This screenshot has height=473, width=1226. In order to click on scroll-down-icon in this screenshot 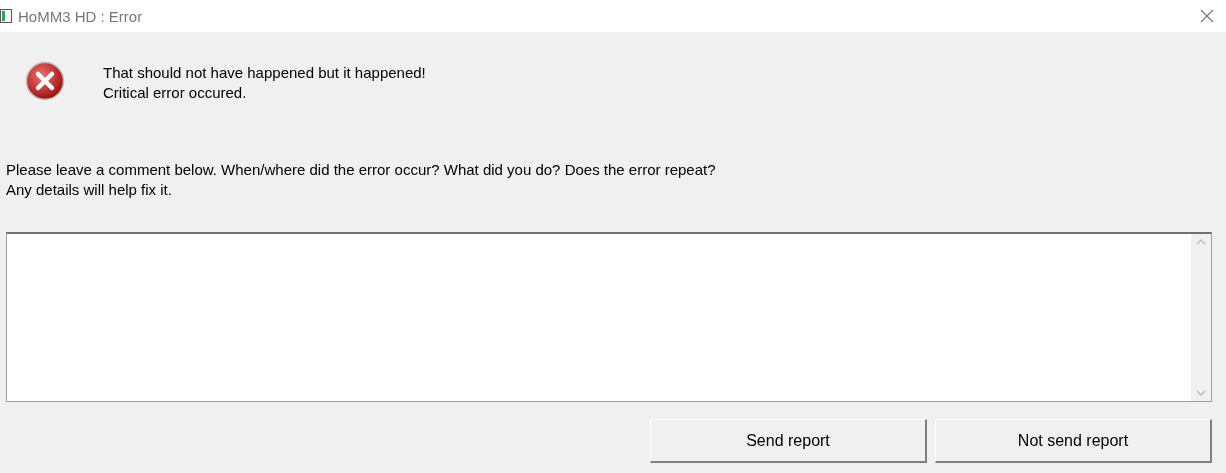, I will do `click(1201, 393)`.